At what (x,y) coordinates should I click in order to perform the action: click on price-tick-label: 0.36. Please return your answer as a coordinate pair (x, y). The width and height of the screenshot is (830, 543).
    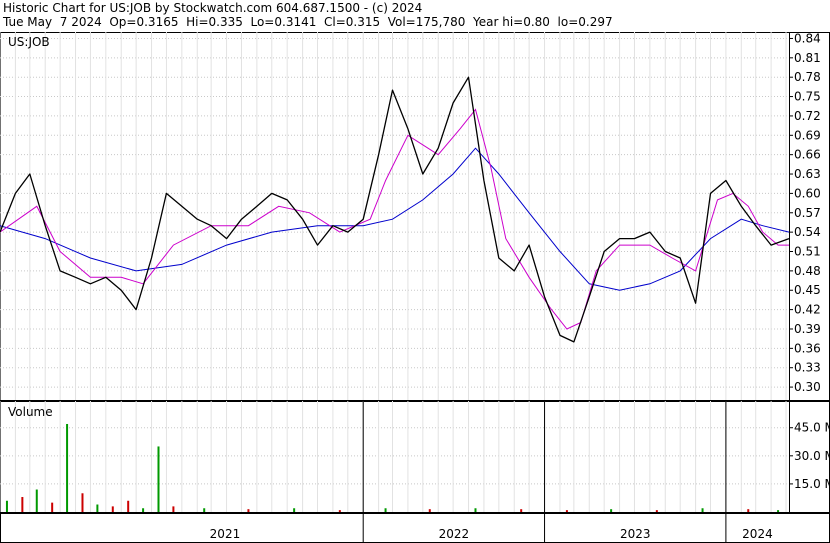
    Looking at the image, I should click on (807, 348).